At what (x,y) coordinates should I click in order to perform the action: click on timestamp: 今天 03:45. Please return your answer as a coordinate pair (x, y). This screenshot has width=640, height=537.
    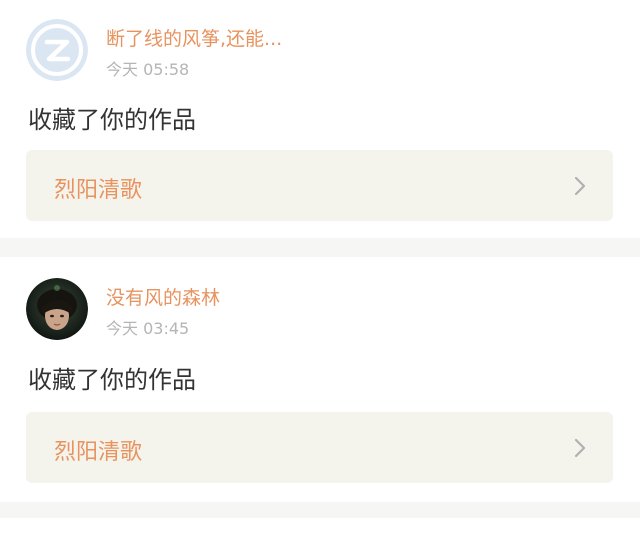
    Looking at the image, I should click on (148, 328).